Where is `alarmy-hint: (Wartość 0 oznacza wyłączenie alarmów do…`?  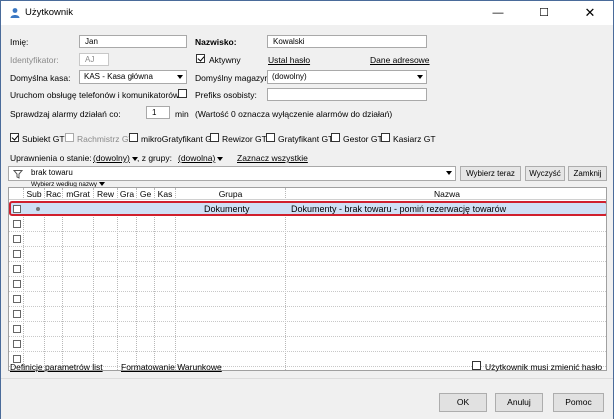 alarmy-hint: (Wartość 0 oznacza wyłączenie alarmów do… is located at coordinates (294, 114).